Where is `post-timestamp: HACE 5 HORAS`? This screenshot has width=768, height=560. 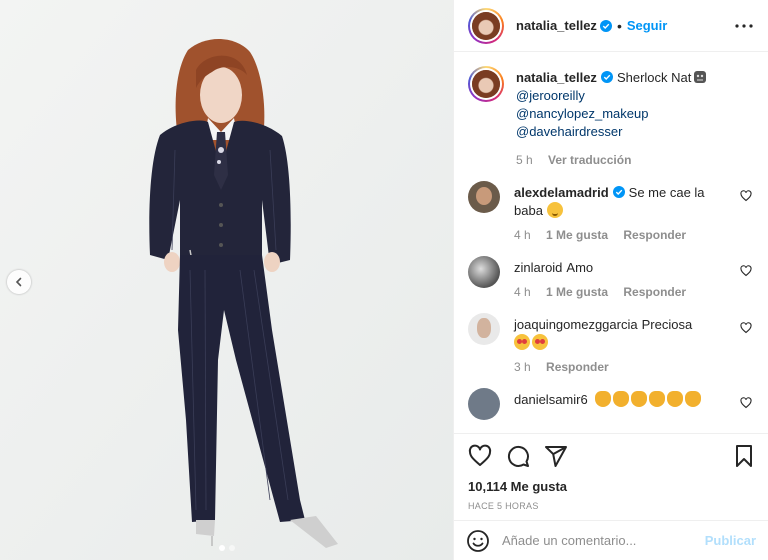
post-timestamp: HACE 5 HORAS is located at coordinates (611, 506).